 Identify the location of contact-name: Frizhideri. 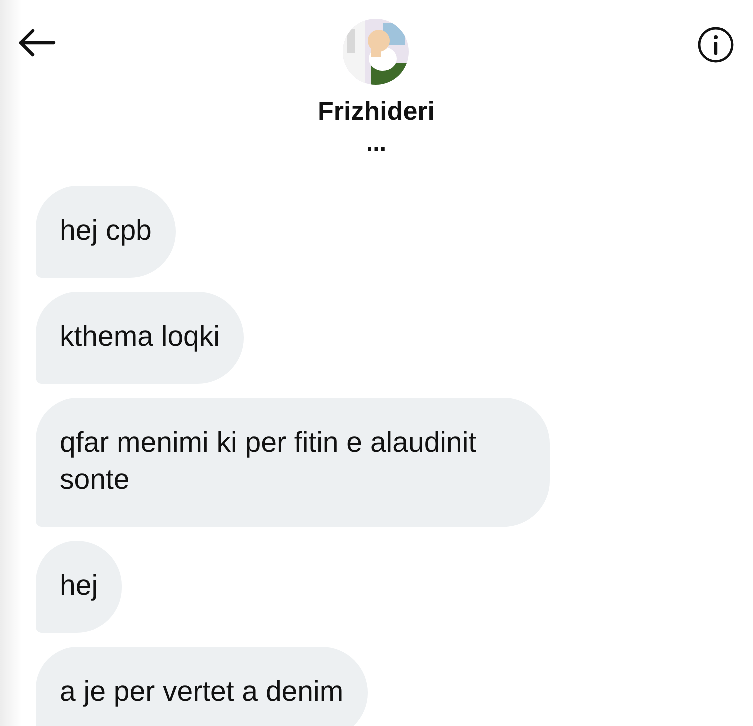
(376, 111).